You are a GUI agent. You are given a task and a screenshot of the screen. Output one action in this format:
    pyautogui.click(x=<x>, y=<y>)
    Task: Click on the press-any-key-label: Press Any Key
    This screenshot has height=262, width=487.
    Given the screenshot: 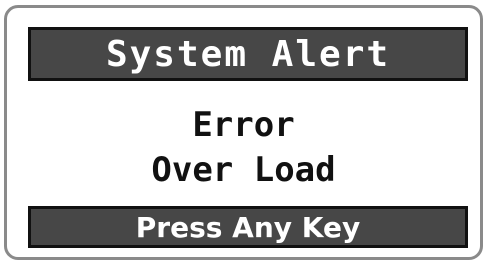 What is the action you would take?
    pyautogui.click(x=248, y=227)
    